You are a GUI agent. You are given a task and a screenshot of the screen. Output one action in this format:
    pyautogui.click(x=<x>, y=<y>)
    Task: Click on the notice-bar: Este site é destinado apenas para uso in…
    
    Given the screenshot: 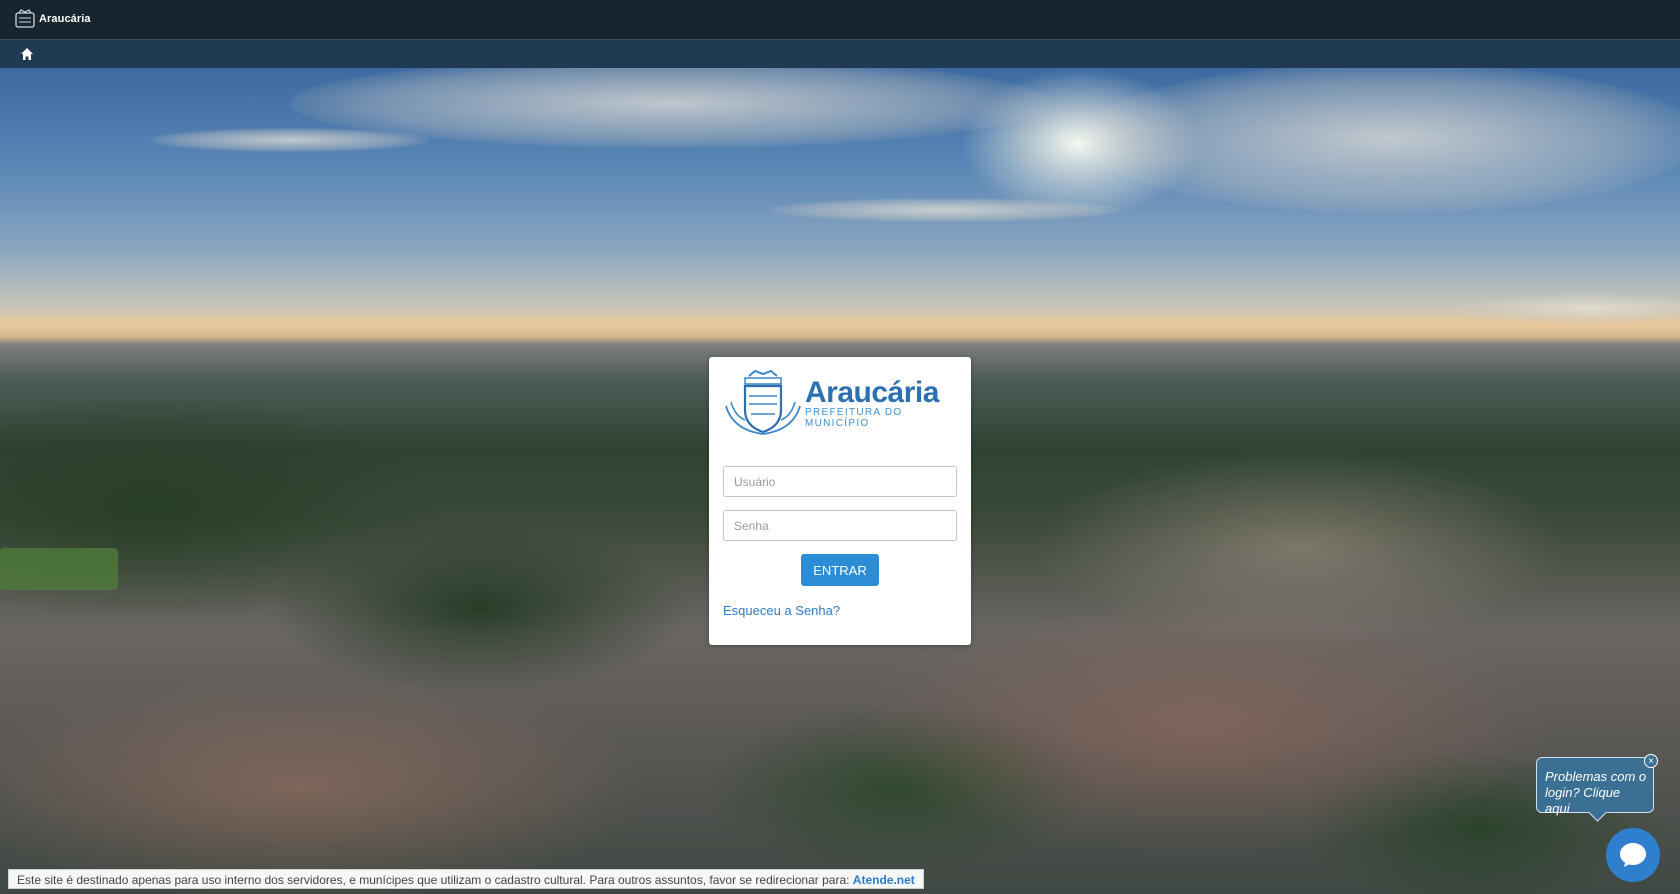 What is the action you would take?
    pyautogui.click(x=466, y=879)
    